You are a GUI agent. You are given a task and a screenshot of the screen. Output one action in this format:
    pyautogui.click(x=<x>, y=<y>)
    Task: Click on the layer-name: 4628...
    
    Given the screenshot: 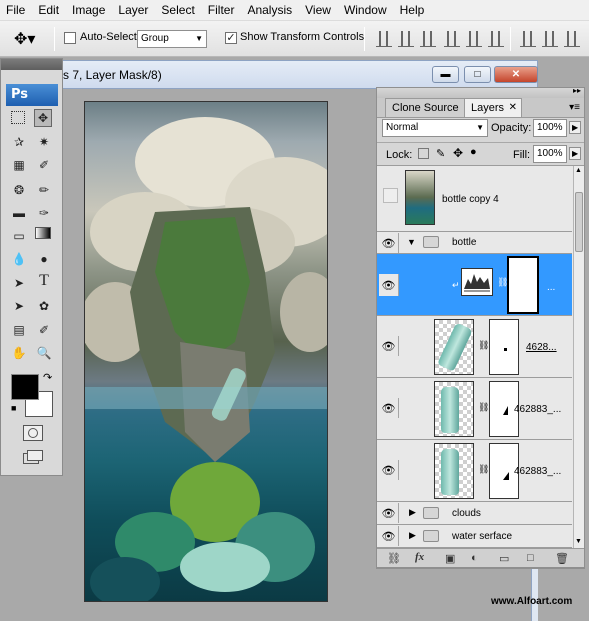 What is the action you would take?
    pyautogui.click(x=541, y=347)
    